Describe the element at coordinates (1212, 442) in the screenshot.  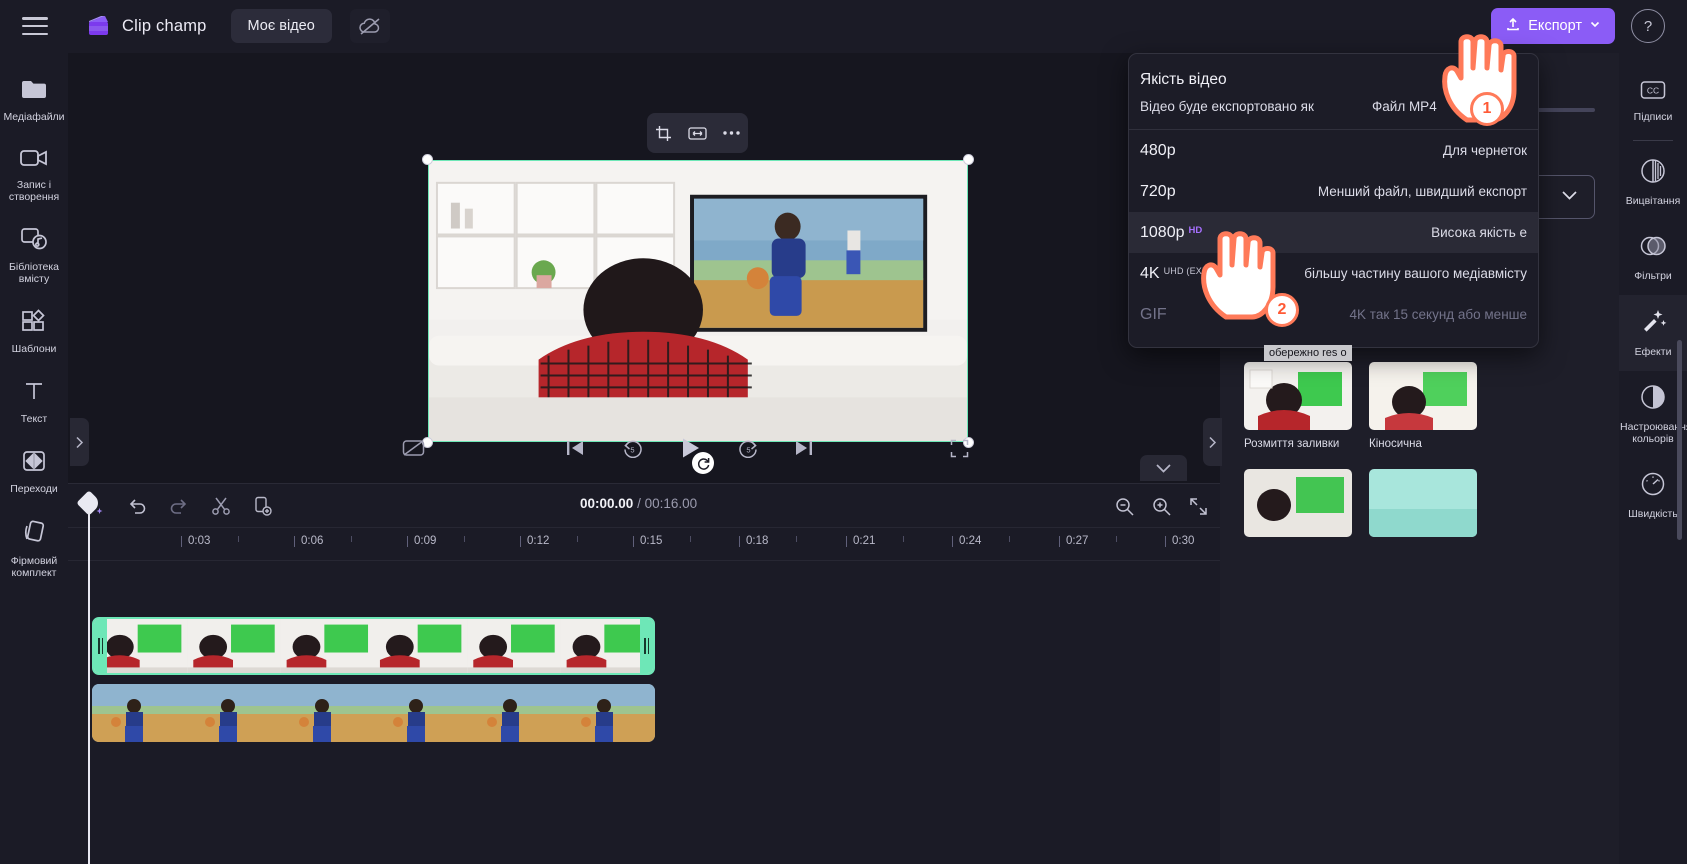
I see `collapse-right-panel-button` at that location.